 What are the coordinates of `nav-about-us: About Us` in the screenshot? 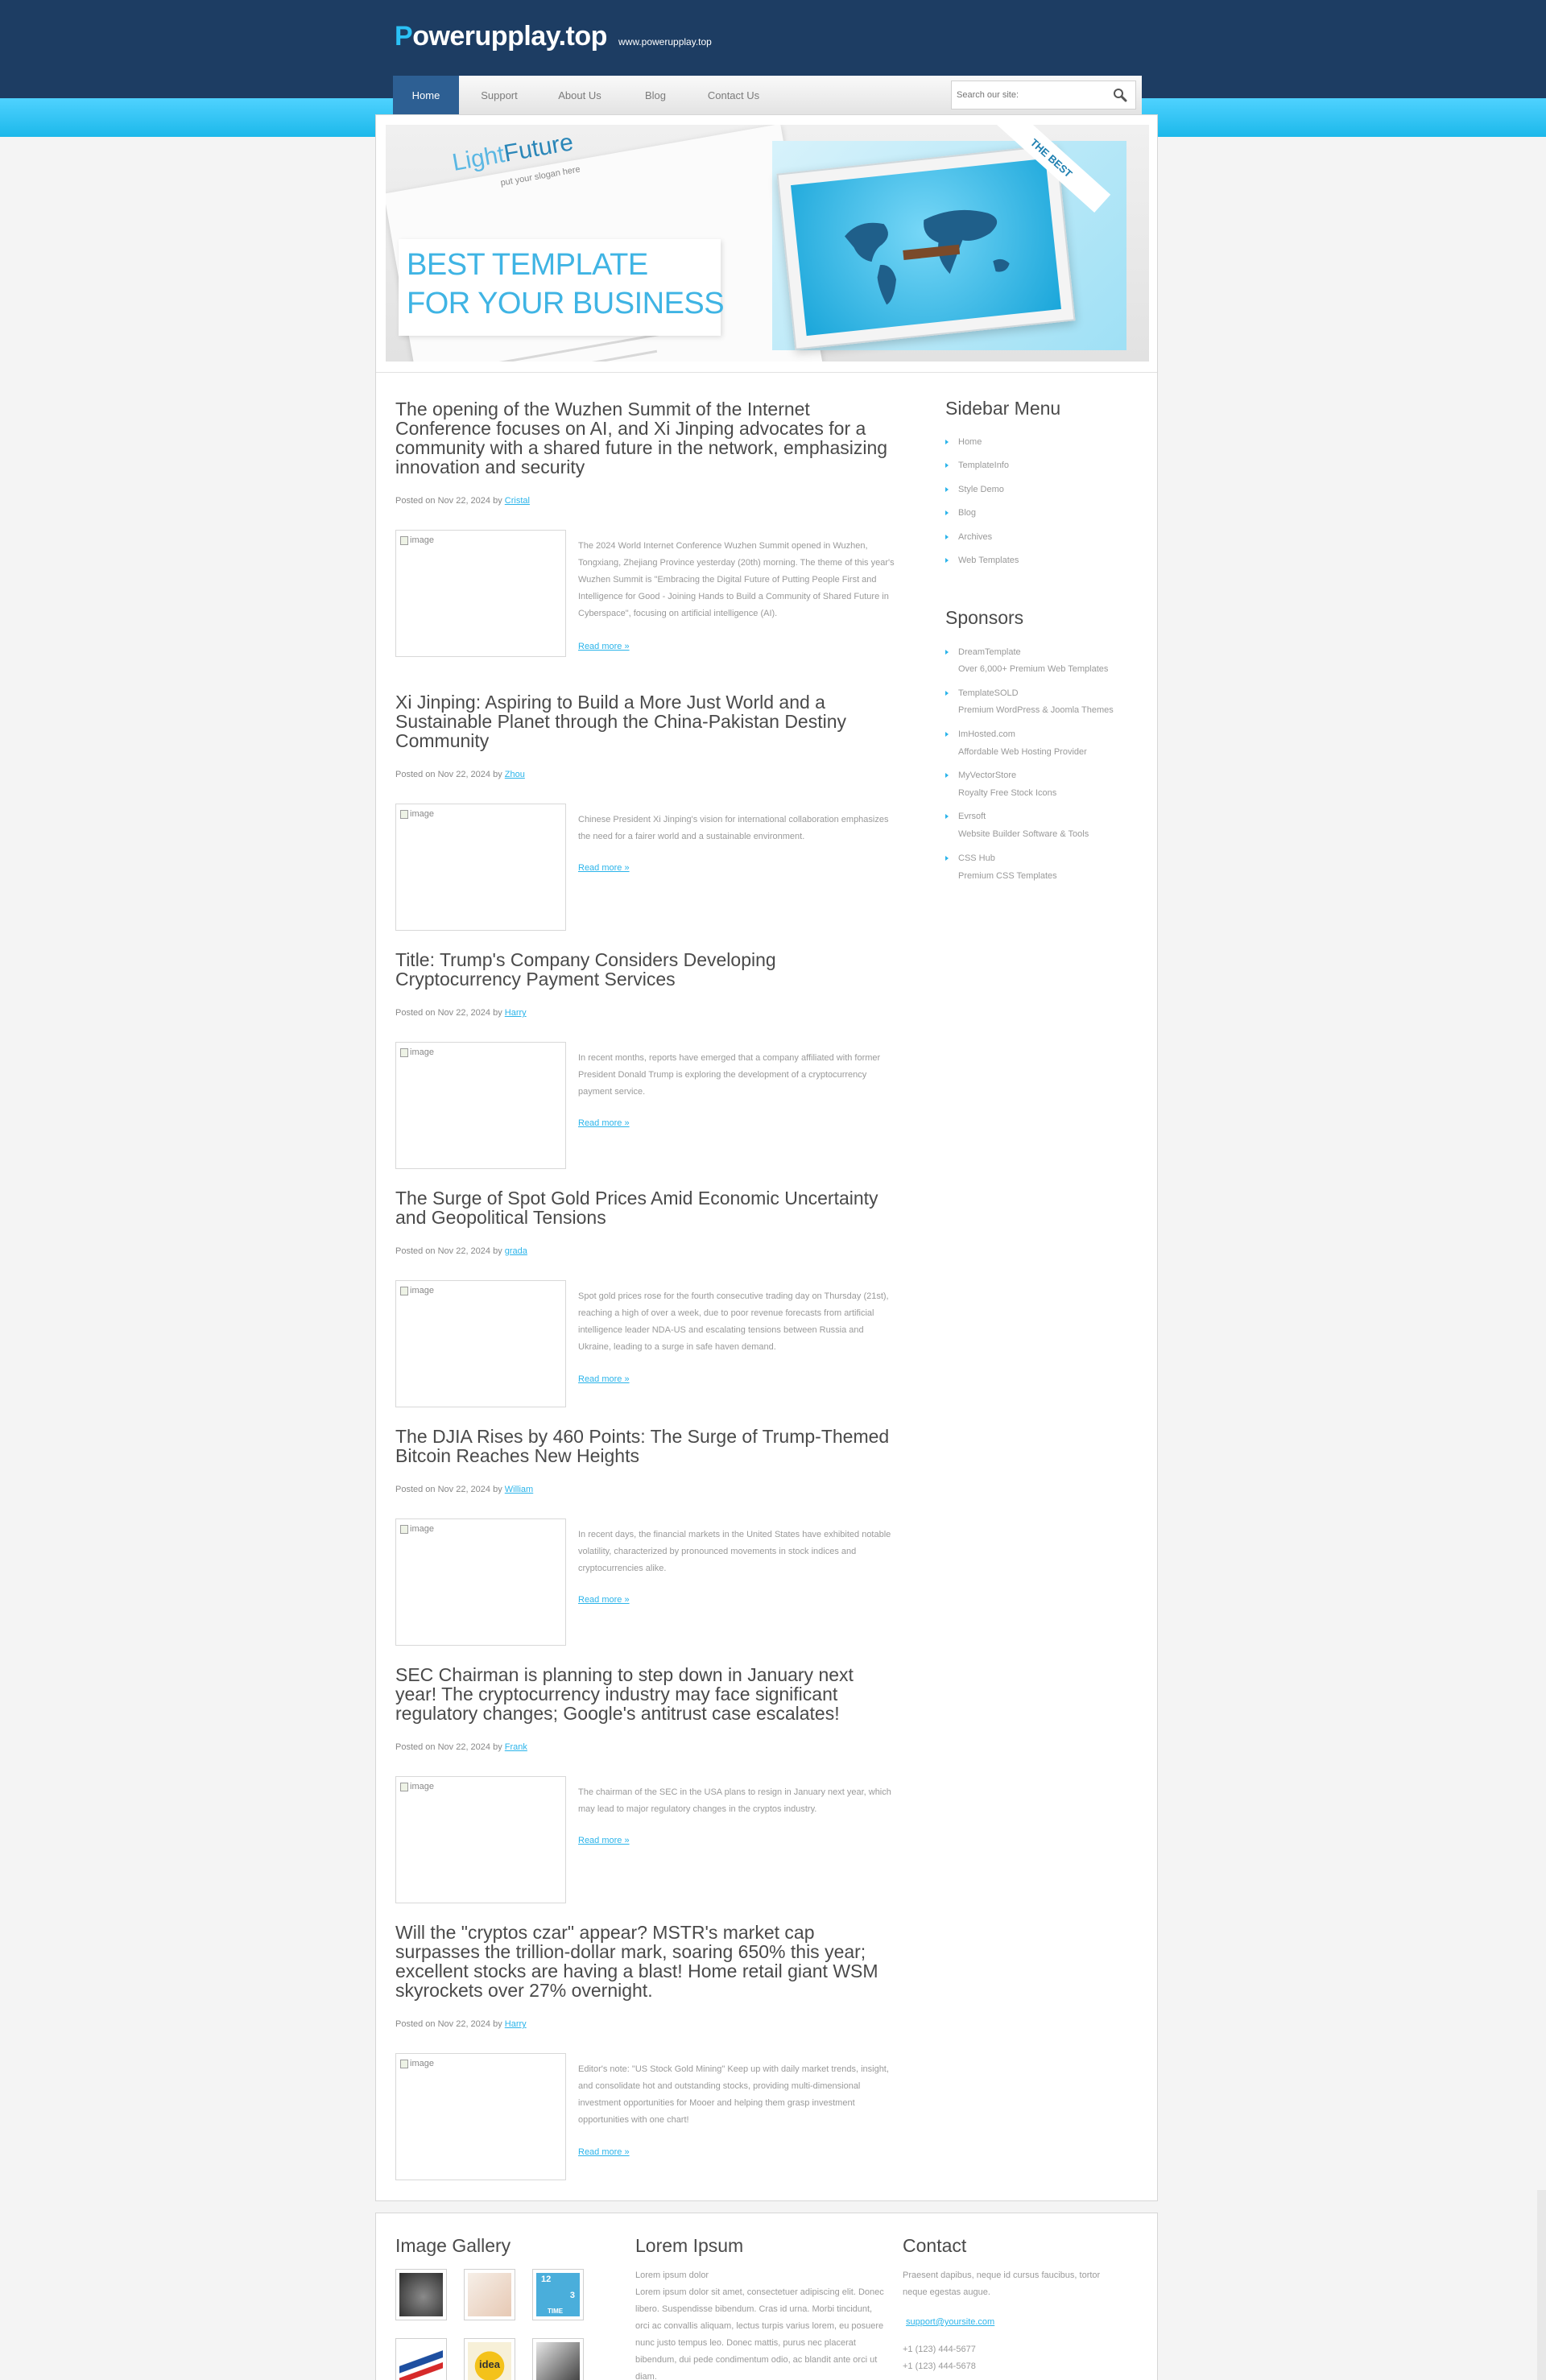 It's located at (579, 95).